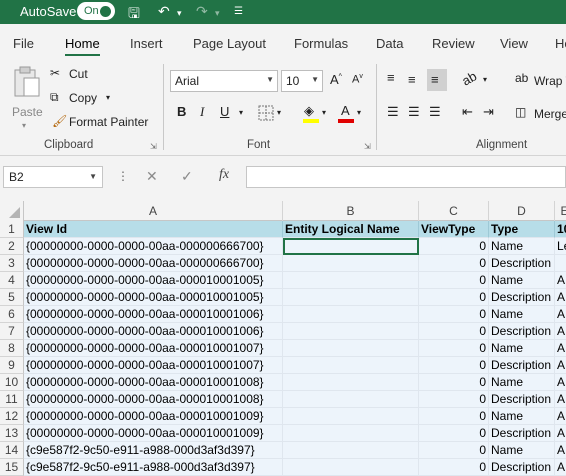 This screenshot has height=476, width=566. I want to click on header-cell-e: 10, so click(560, 229).